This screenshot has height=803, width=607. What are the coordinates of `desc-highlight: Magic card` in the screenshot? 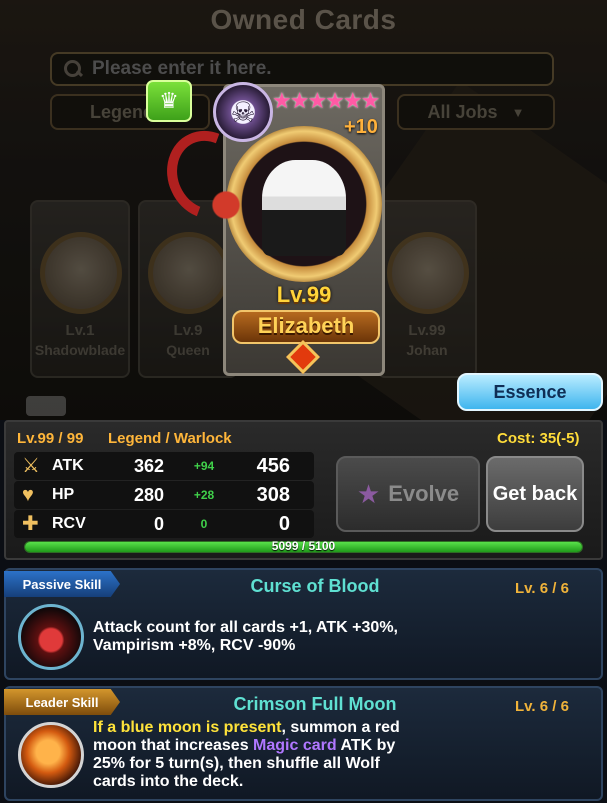 It's located at (295, 745).